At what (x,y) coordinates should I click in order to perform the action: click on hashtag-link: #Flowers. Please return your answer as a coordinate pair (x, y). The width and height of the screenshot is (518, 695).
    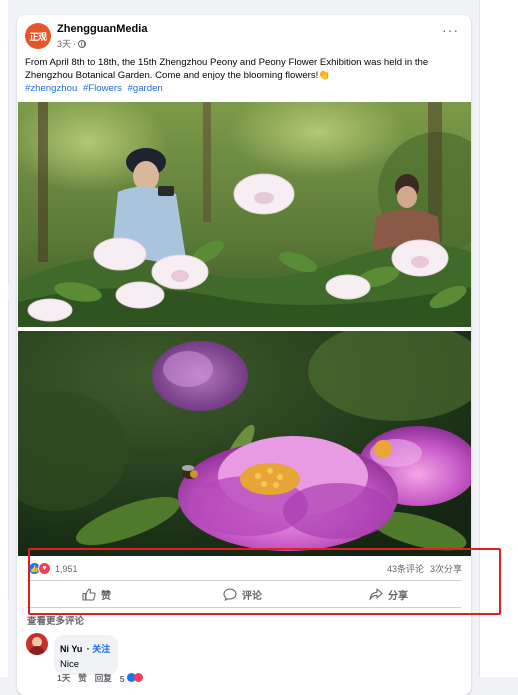
    Looking at the image, I should click on (102, 88).